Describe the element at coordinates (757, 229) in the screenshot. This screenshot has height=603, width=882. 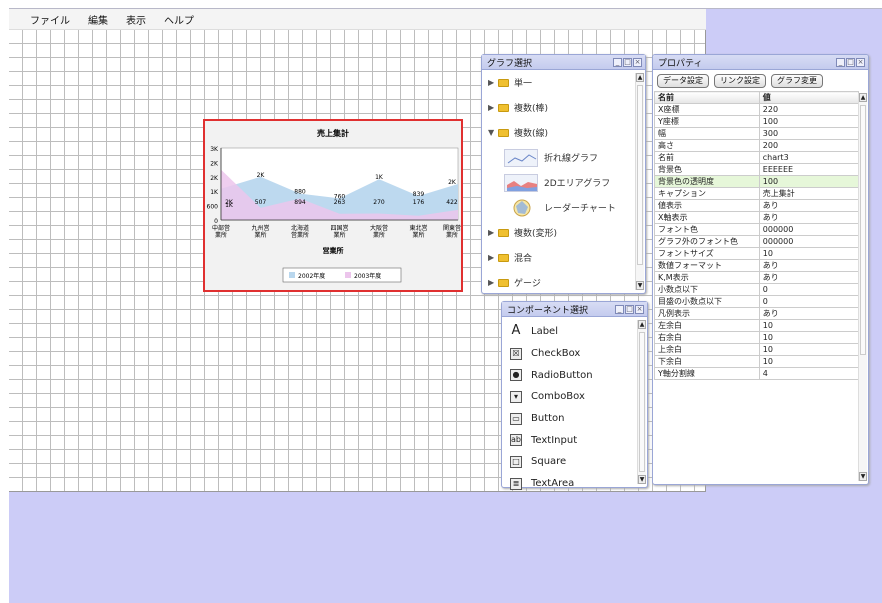
I see `property-row: フォント色 000000` at that location.